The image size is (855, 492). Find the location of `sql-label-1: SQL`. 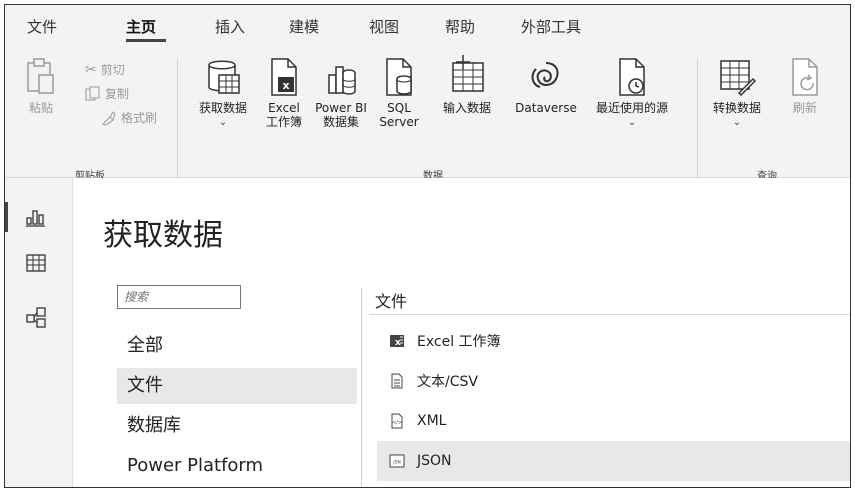

sql-label-1: SQL is located at coordinates (399, 108).